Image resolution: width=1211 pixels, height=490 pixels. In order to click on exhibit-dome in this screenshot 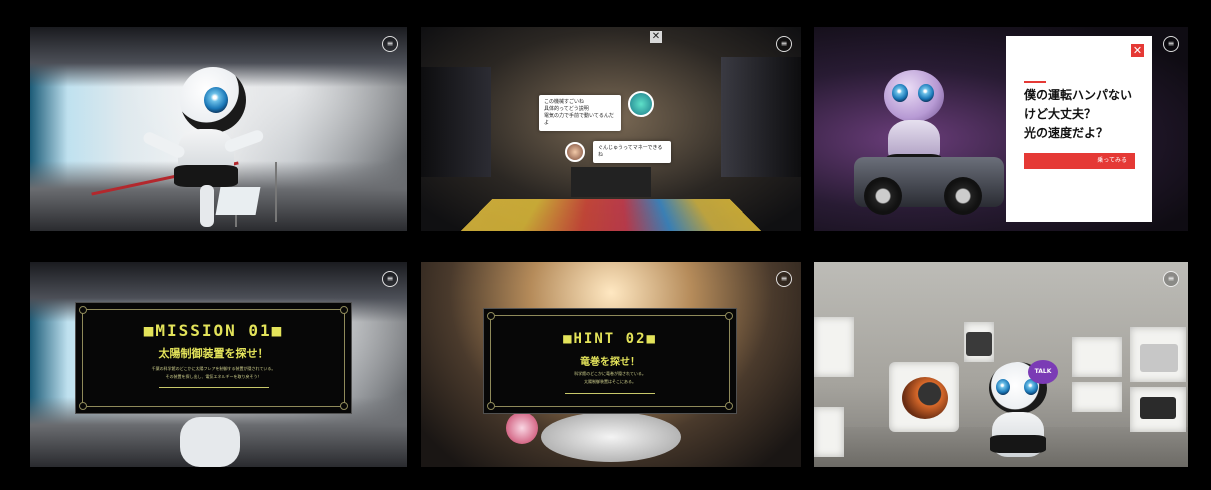, I will do `click(522, 428)`.